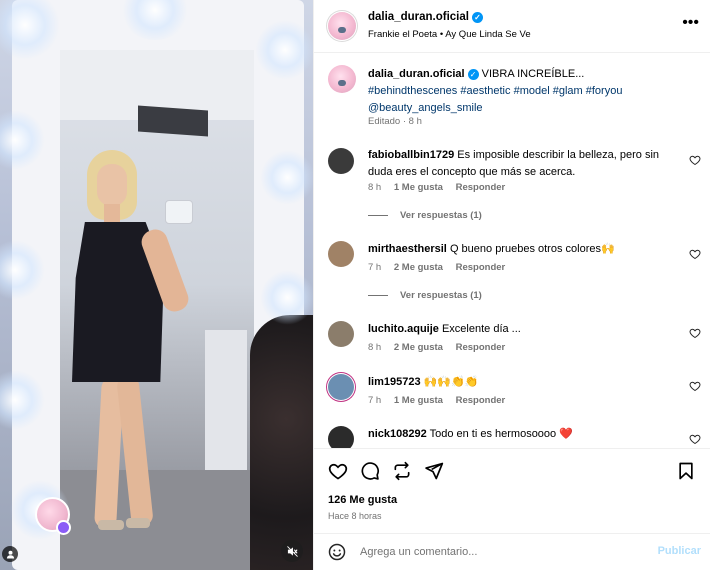 This screenshot has height=570, width=710. Describe the element at coordinates (679, 551) in the screenshot. I see `publish-button: Publicar` at that location.